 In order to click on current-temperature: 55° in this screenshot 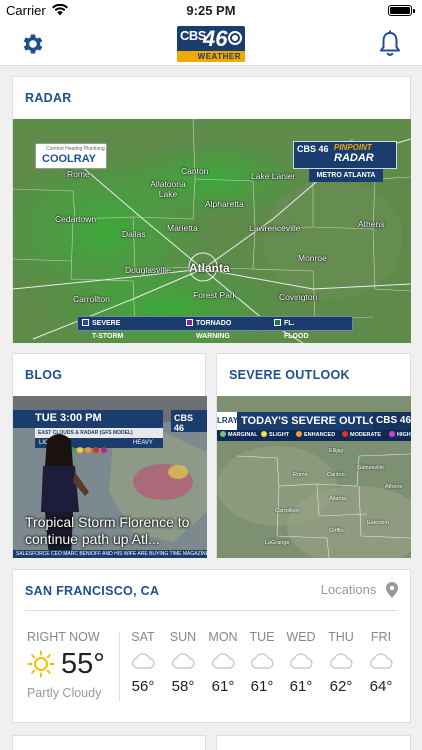, I will do `click(83, 664)`.